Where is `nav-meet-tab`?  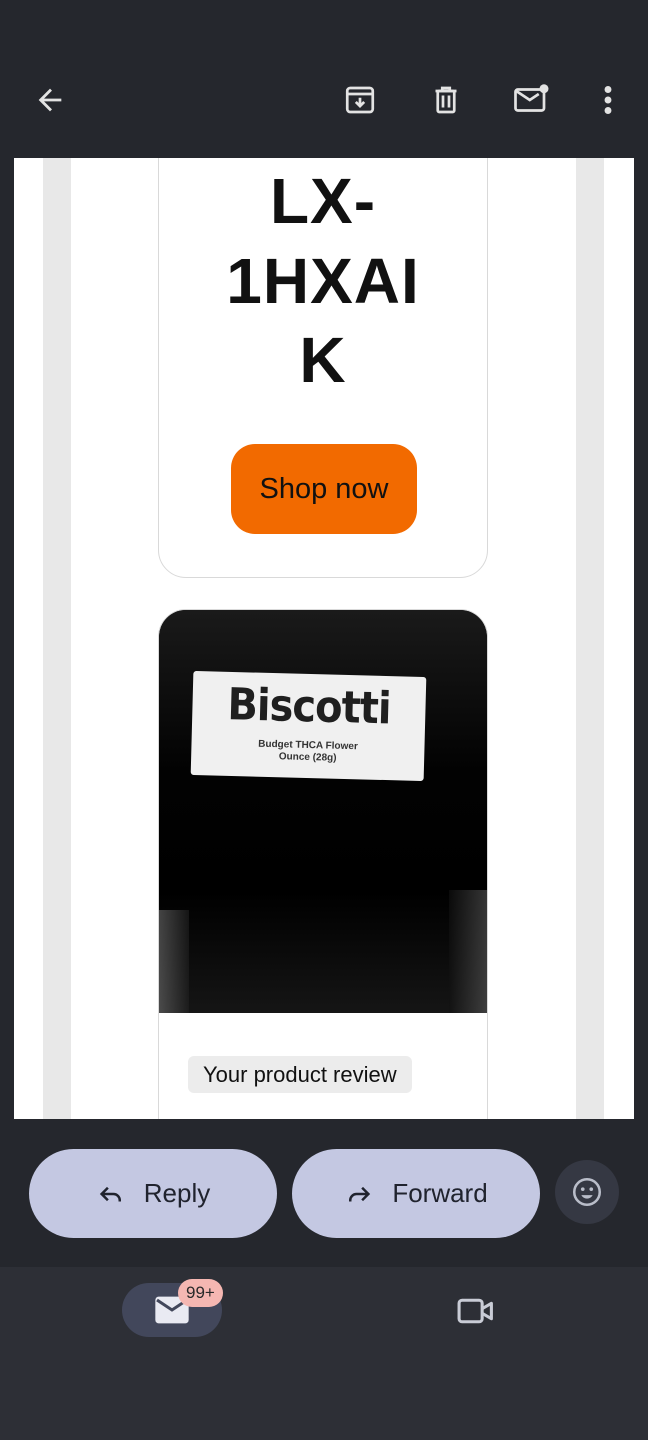
nav-meet-tab is located at coordinates (476, 1311).